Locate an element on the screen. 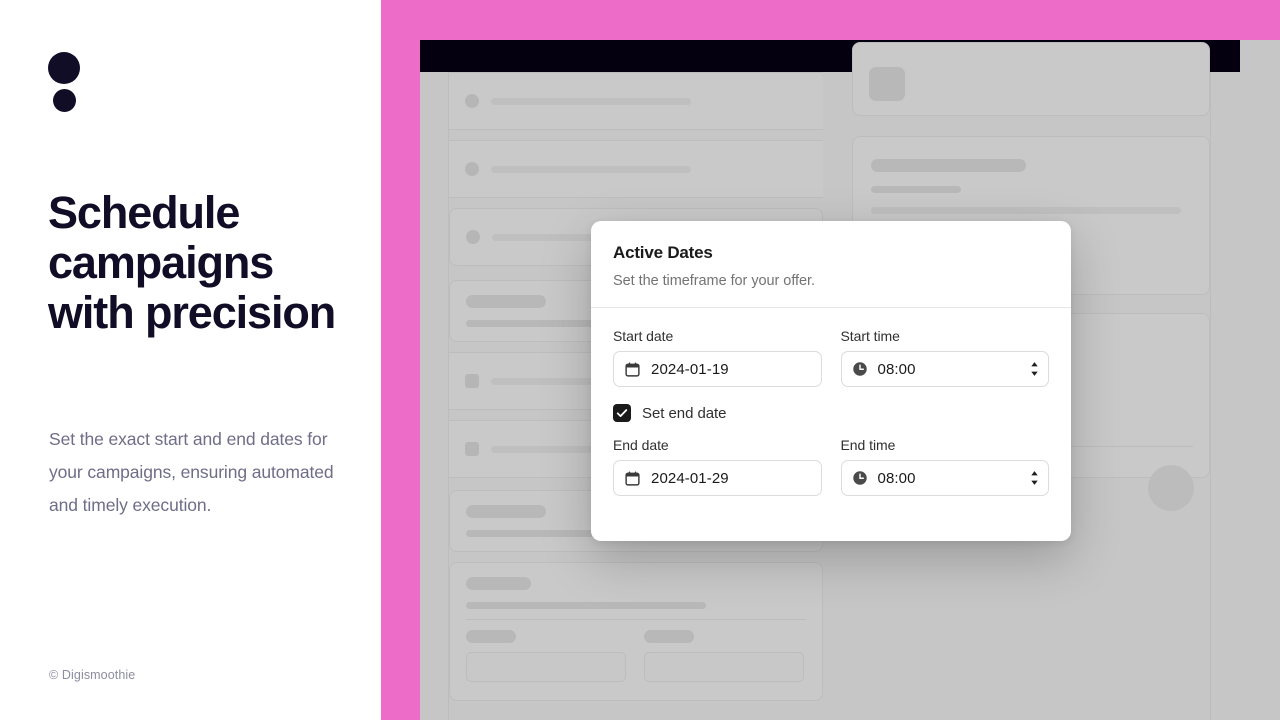 The image size is (1280, 720). end-date-value: 2024-01-29 is located at coordinates (690, 478).